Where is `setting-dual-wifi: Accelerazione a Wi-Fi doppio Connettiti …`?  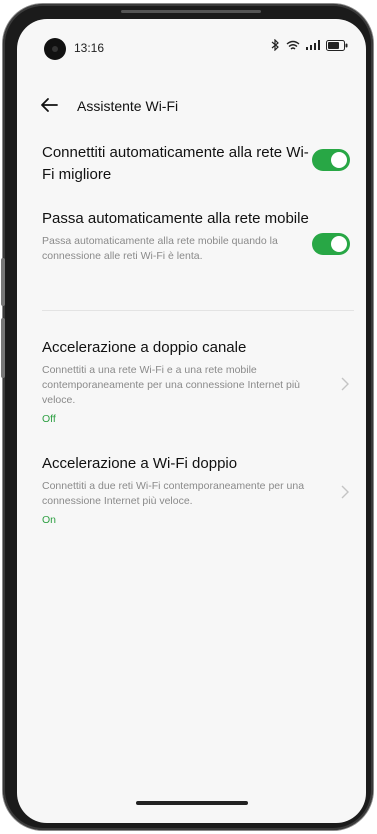
setting-dual-wifi: Accelerazione a Wi-Fi doppio Connettiti … is located at coordinates (201, 490).